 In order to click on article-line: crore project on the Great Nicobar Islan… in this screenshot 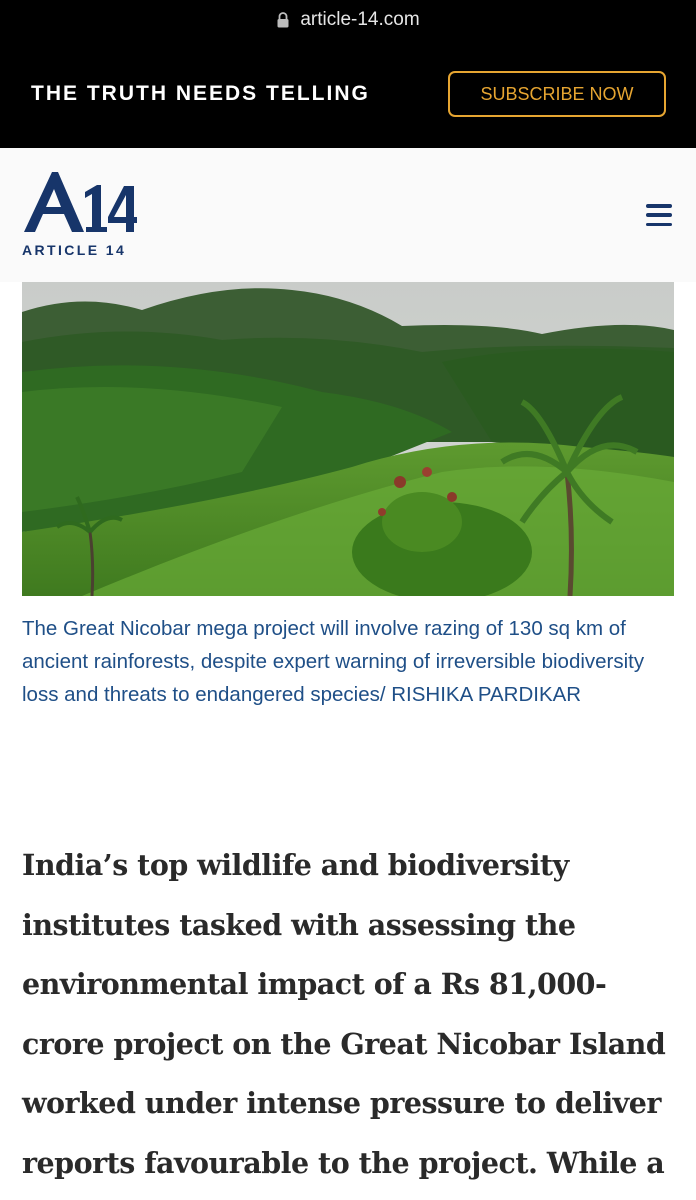, I will do `click(344, 1043)`.